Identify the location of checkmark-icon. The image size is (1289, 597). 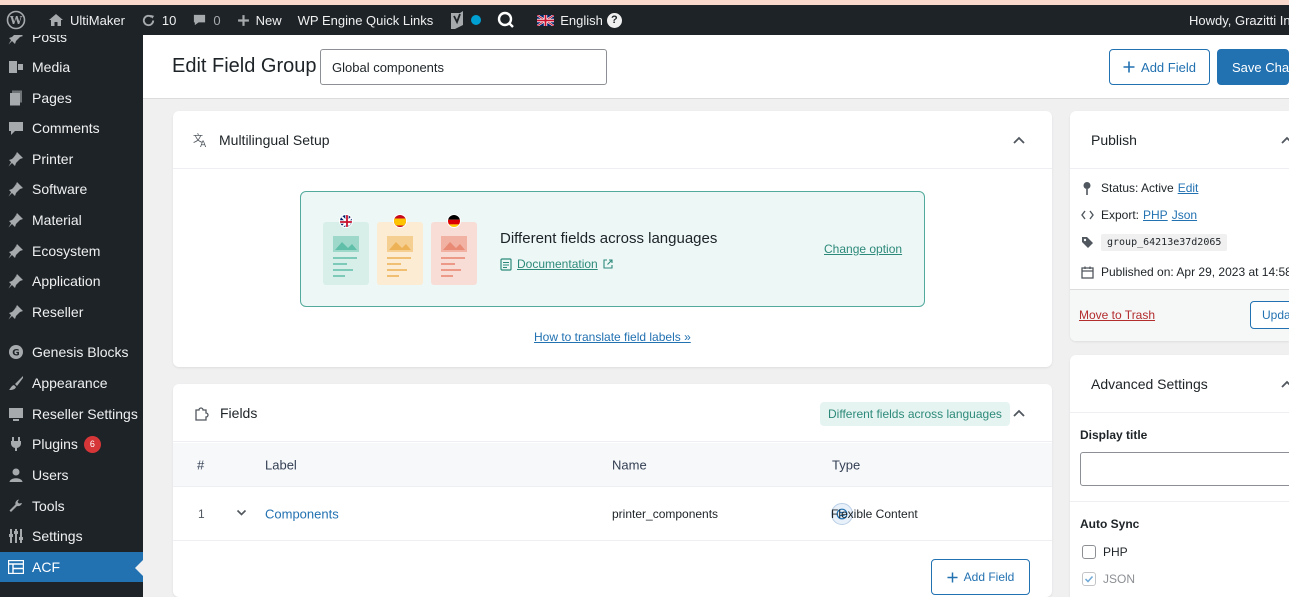
(1089, 579).